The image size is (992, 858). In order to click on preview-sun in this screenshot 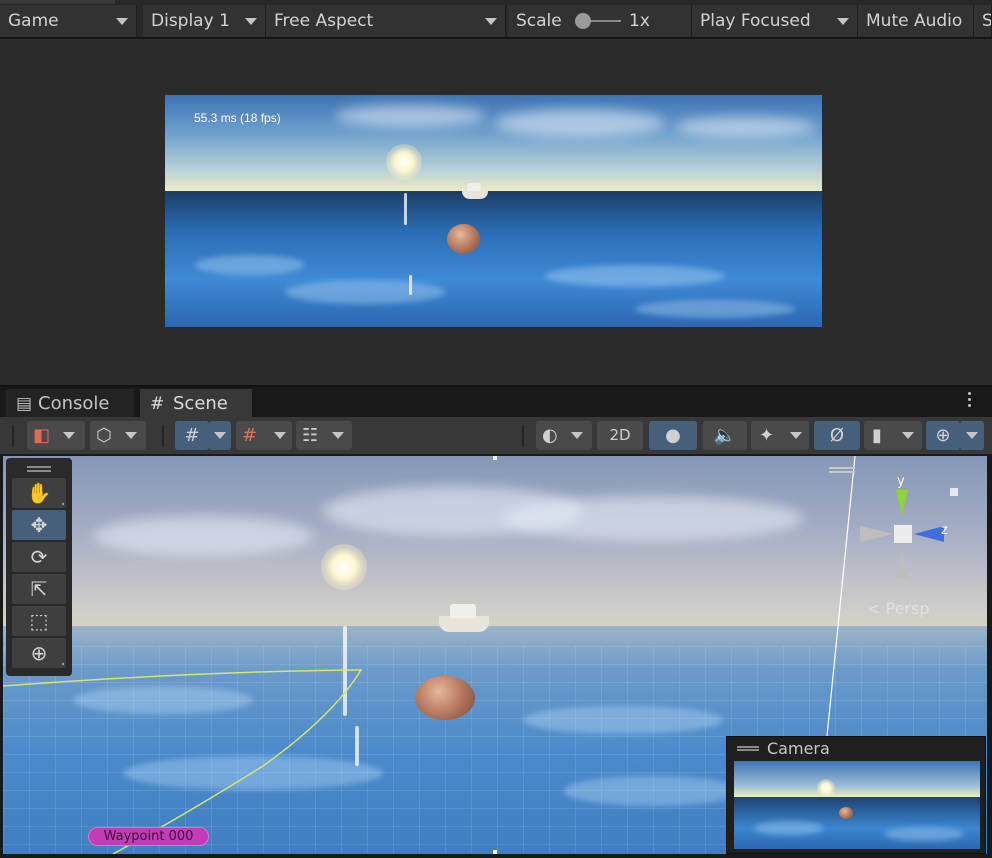, I will do `click(826, 788)`.